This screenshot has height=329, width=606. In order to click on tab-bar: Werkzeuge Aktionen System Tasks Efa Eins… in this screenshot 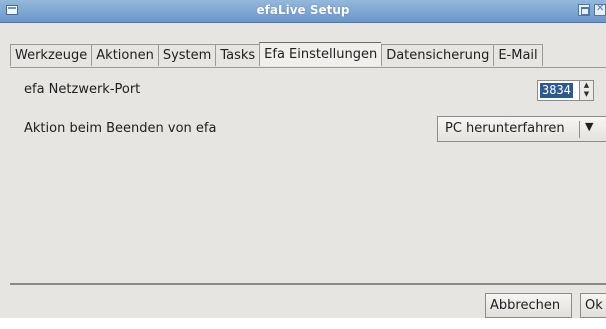, I will do `click(276, 54)`.